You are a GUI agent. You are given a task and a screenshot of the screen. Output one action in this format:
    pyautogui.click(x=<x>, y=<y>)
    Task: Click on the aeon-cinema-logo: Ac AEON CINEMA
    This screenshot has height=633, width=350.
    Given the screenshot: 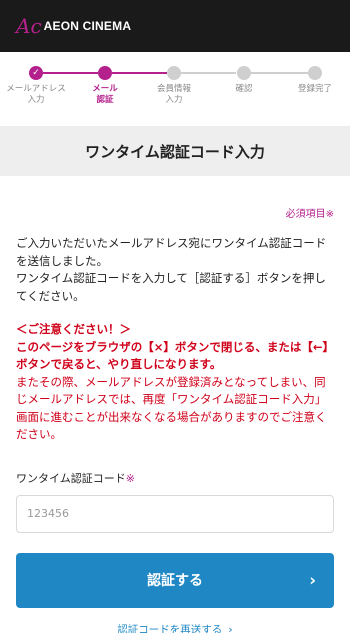 What is the action you would take?
    pyautogui.click(x=73, y=26)
    